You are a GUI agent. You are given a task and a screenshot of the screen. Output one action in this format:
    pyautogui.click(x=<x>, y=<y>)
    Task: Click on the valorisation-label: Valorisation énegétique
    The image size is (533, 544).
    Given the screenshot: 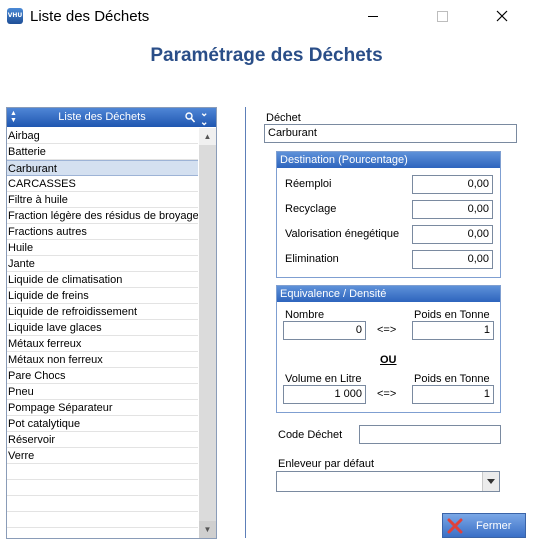 What is the action you would take?
    pyautogui.click(x=342, y=234)
    